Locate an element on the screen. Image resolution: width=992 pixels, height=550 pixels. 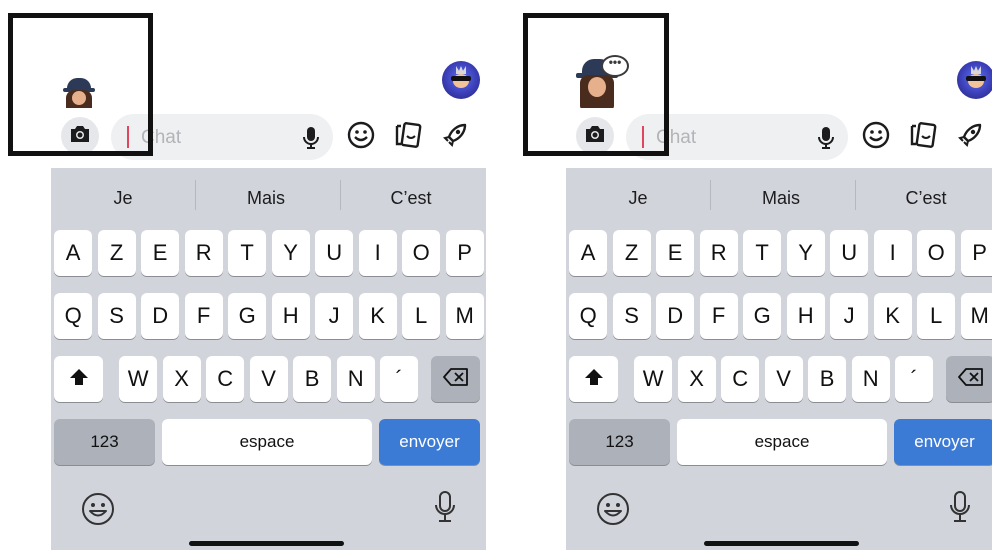
suggestion-divider is located at coordinates (710, 195).